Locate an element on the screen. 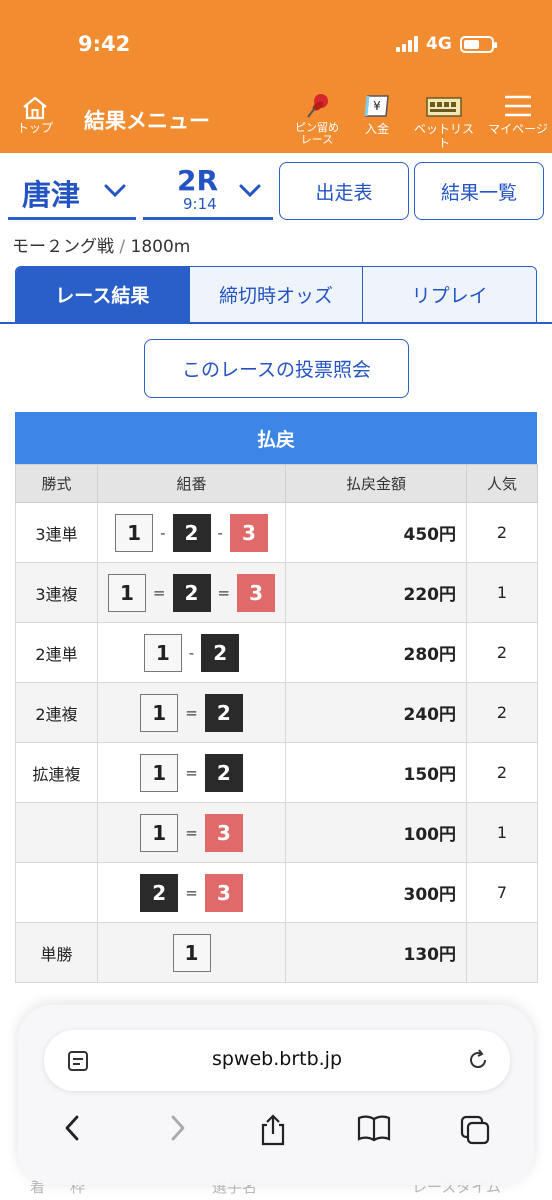 The width and height of the screenshot is (552, 1200). network-type: 4G is located at coordinates (439, 44).